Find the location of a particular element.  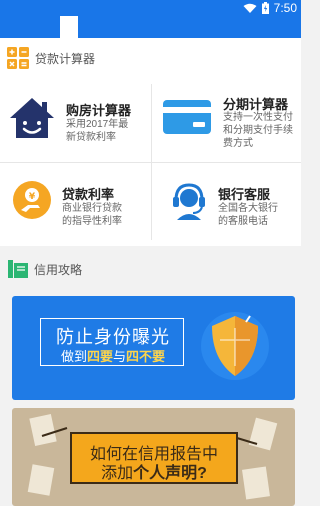

status-time: 7:50 is located at coordinates (285, 8).